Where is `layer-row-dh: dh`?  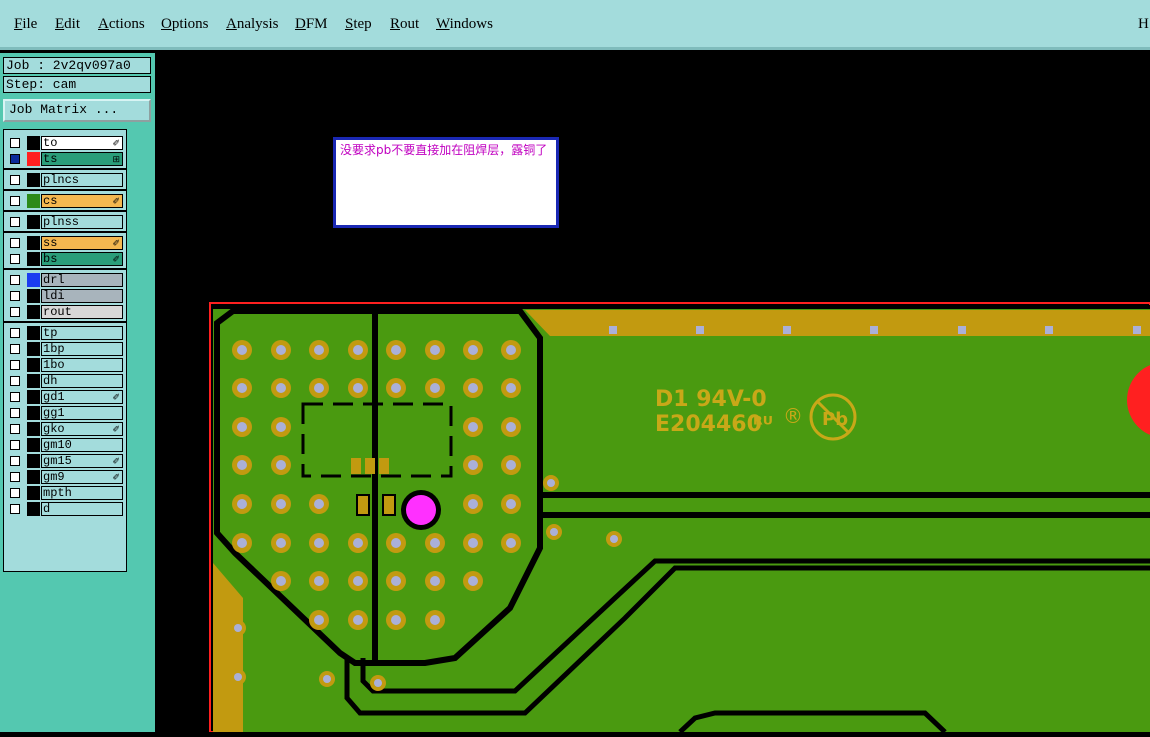 layer-row-dh: dh is located at coordinates (65, 381).